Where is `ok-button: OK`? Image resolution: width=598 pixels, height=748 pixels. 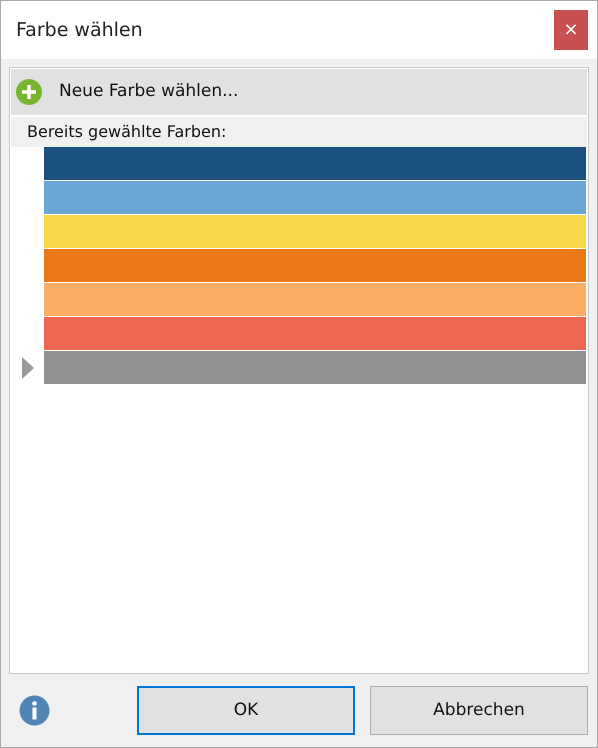 ok-button: OK is located at coordinates (246, 710).